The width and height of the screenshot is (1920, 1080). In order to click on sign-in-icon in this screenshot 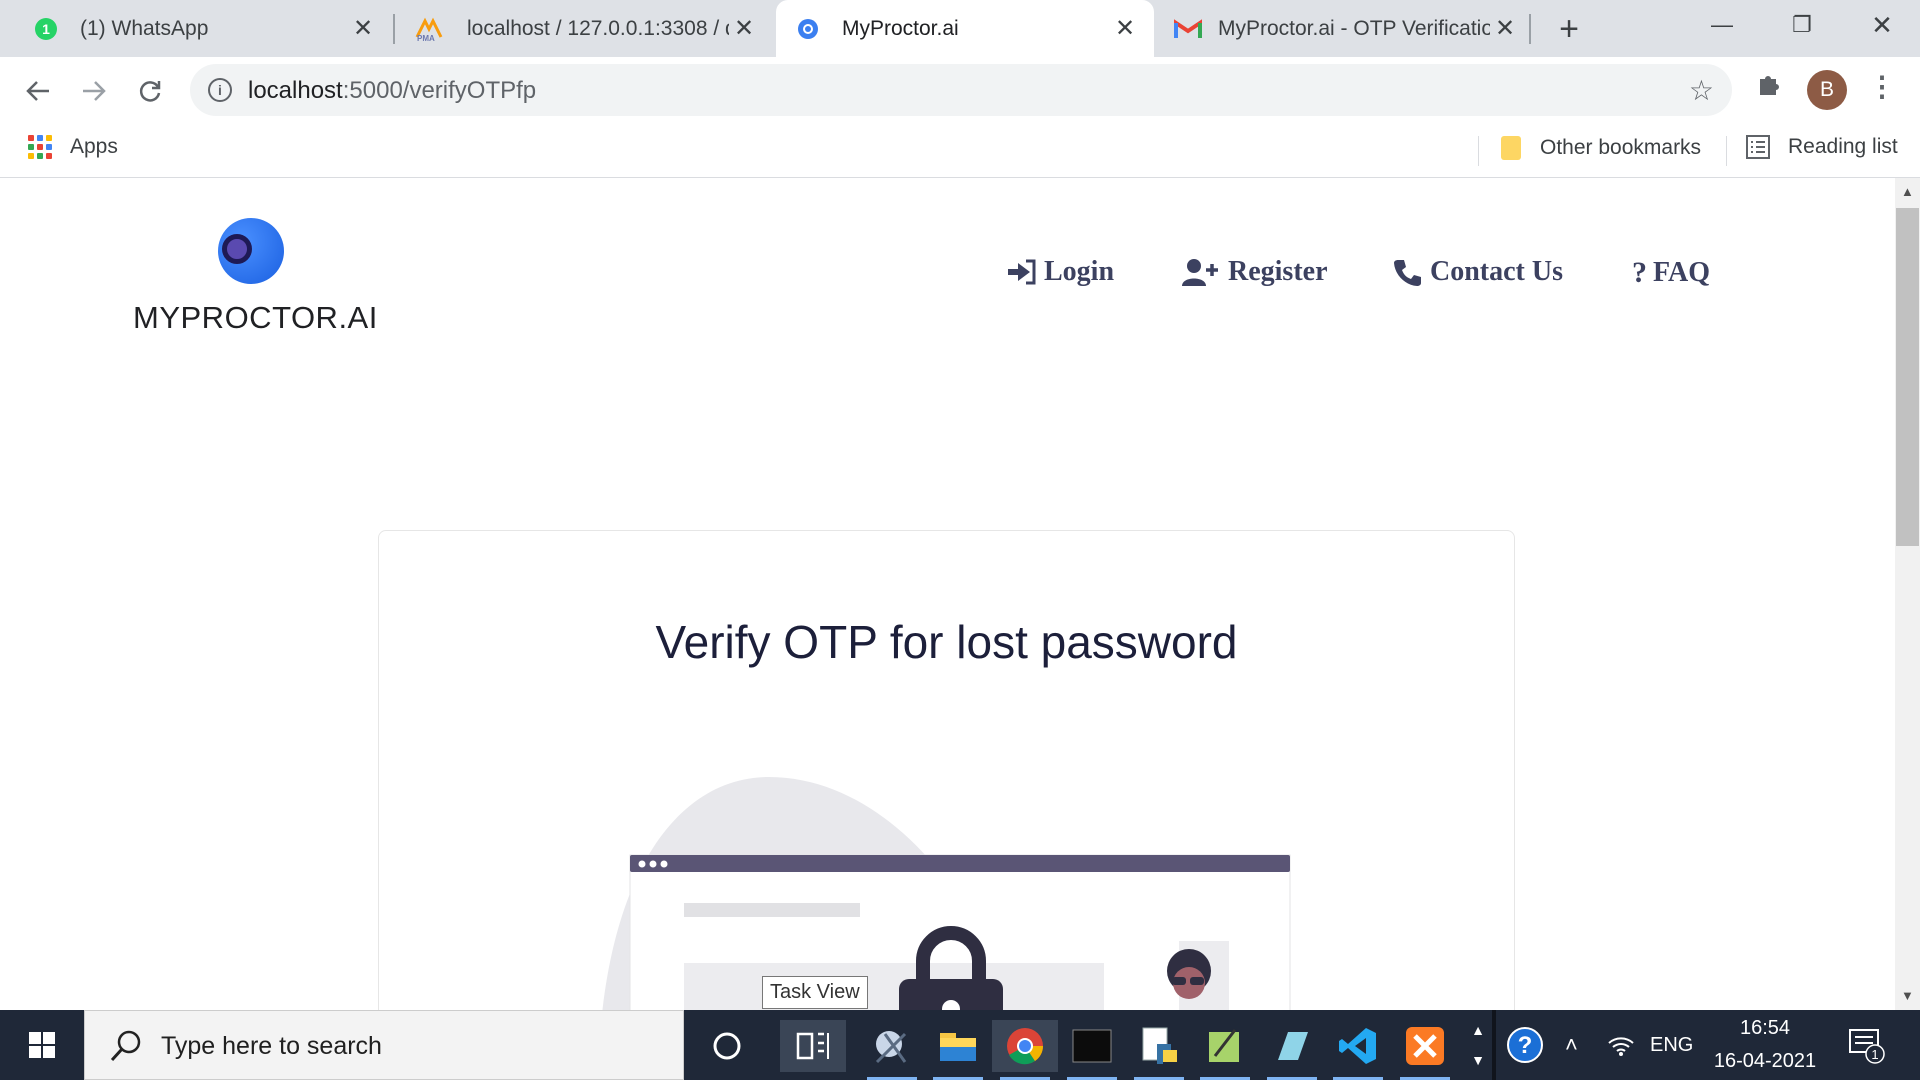, I will do `click(1021, 272)`.